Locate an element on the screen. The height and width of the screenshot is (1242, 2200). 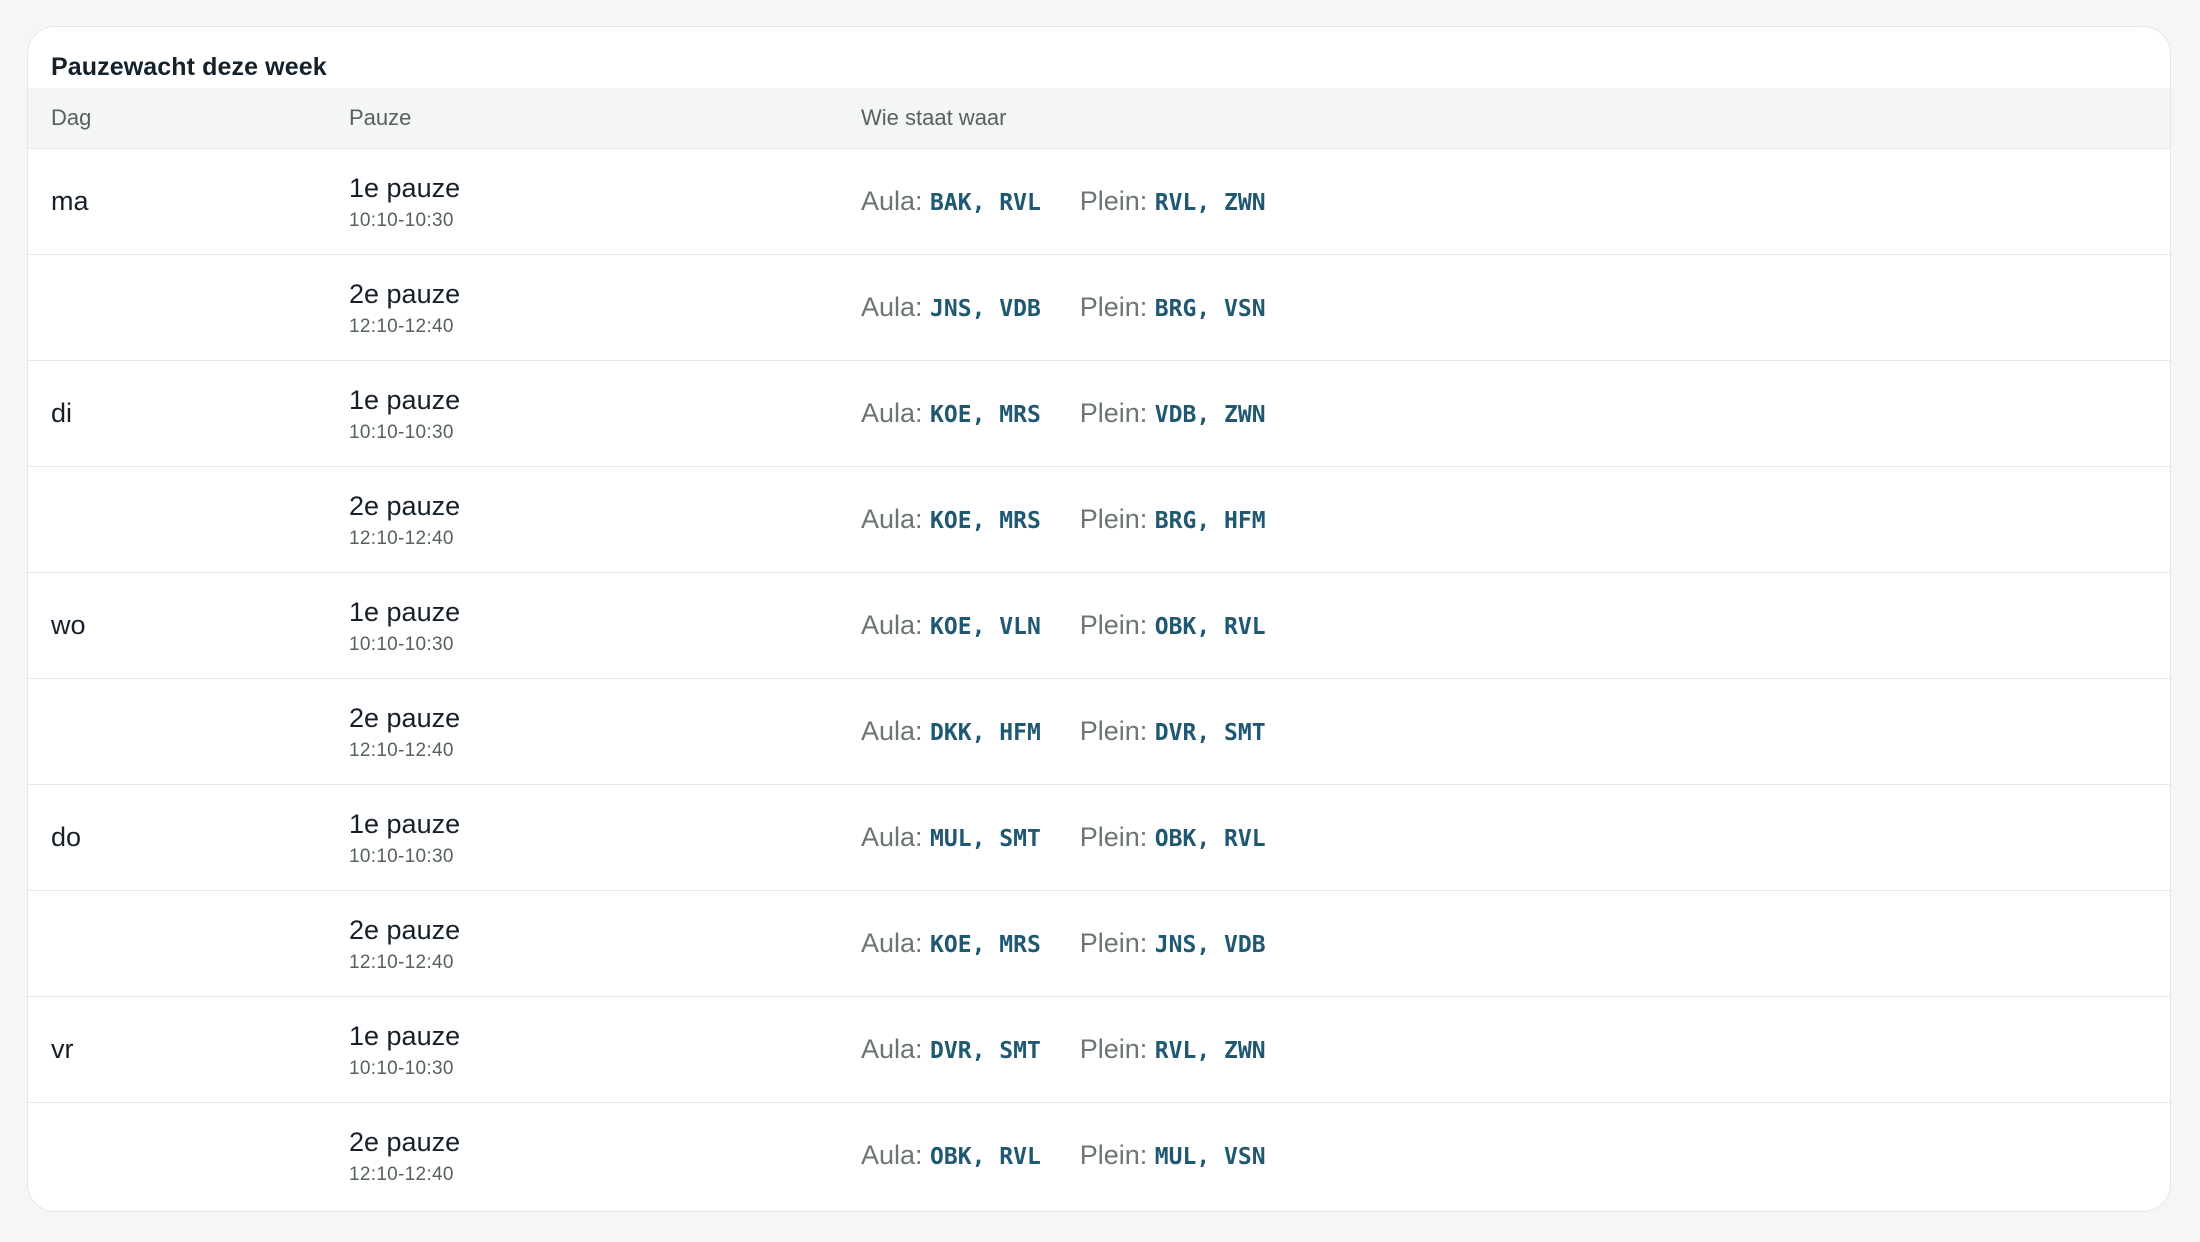
aula-staff-codes: JNS, VDB is located at coordinates (985, 309).